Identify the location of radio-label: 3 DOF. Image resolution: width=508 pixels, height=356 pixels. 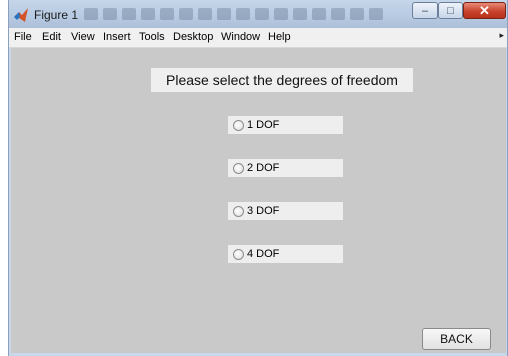
(263, 211).